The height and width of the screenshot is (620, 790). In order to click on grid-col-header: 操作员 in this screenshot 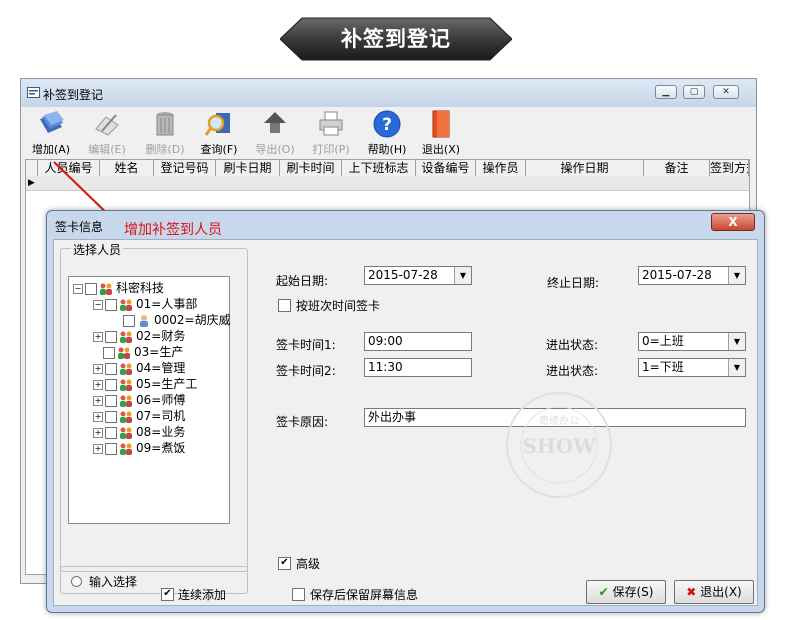, I will do `click(501, 168)`.